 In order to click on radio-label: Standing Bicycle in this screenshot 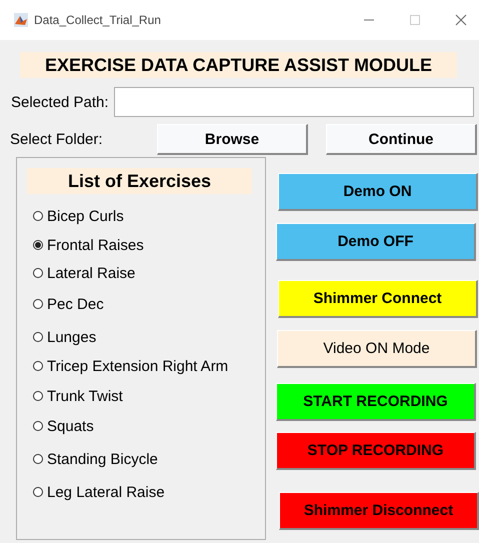, I will do `click(102, 459)`.